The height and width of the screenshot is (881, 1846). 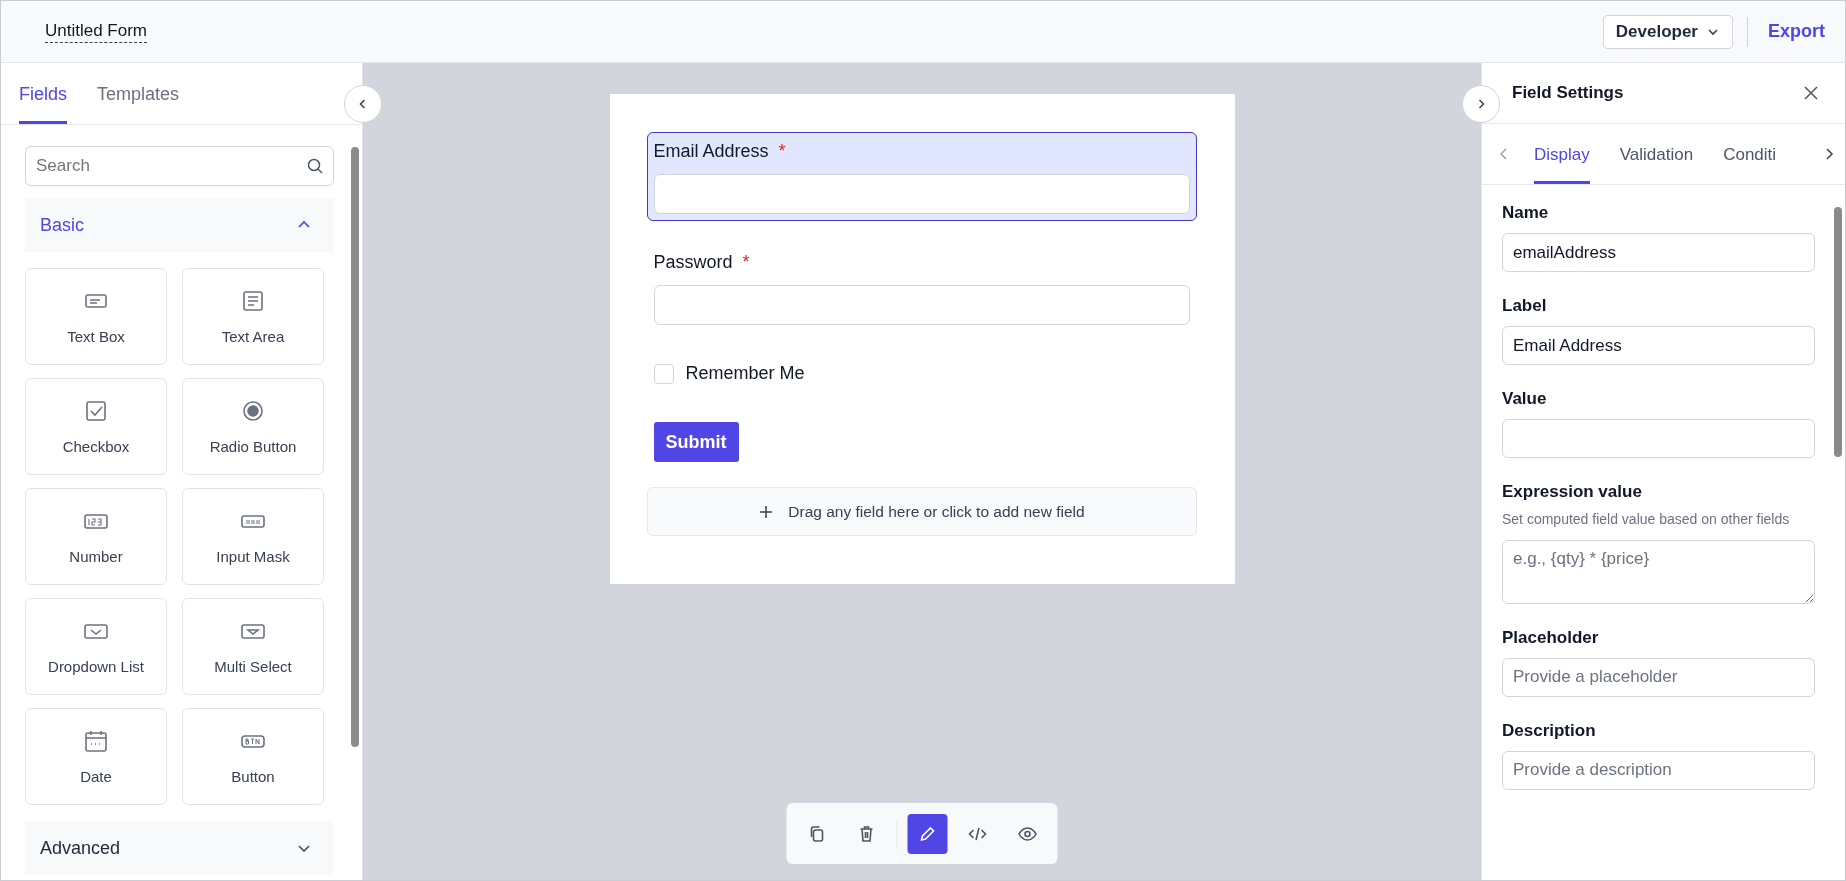 I want to click on settings-tab: Display, so click(x=1562, y=154).